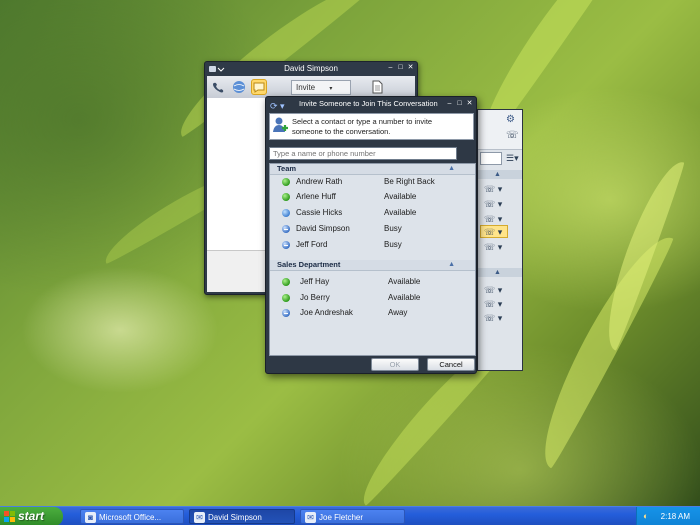  What do you see at coordinates (218, 69) in the screenshot?
I see `window-menu-icon` at bounding box center [218, 69].